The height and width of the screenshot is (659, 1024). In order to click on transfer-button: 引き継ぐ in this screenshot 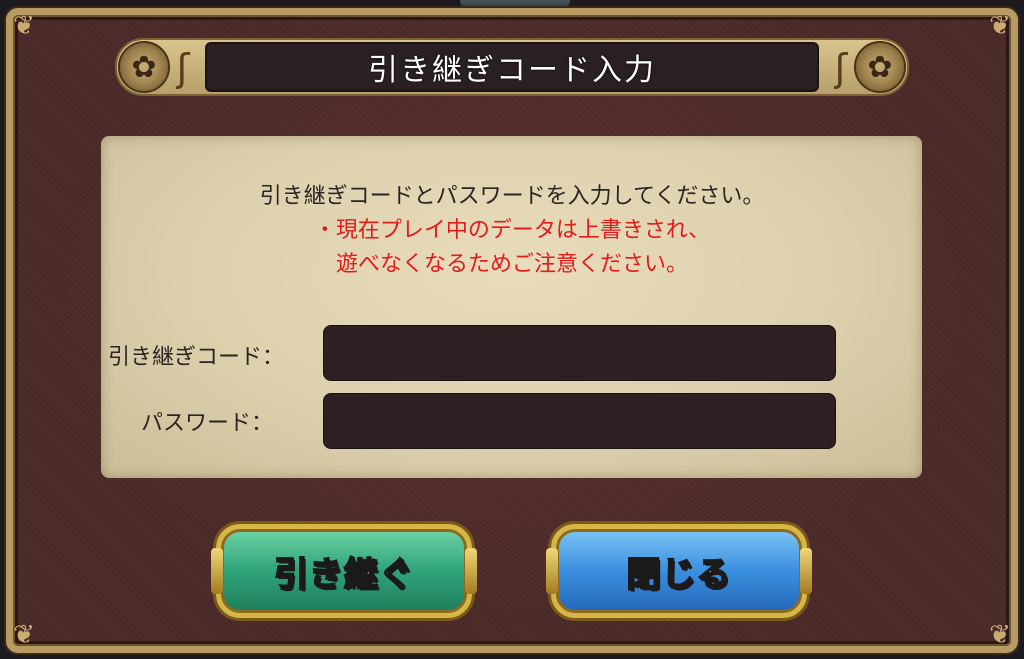, I will do `click(344, 571)`.